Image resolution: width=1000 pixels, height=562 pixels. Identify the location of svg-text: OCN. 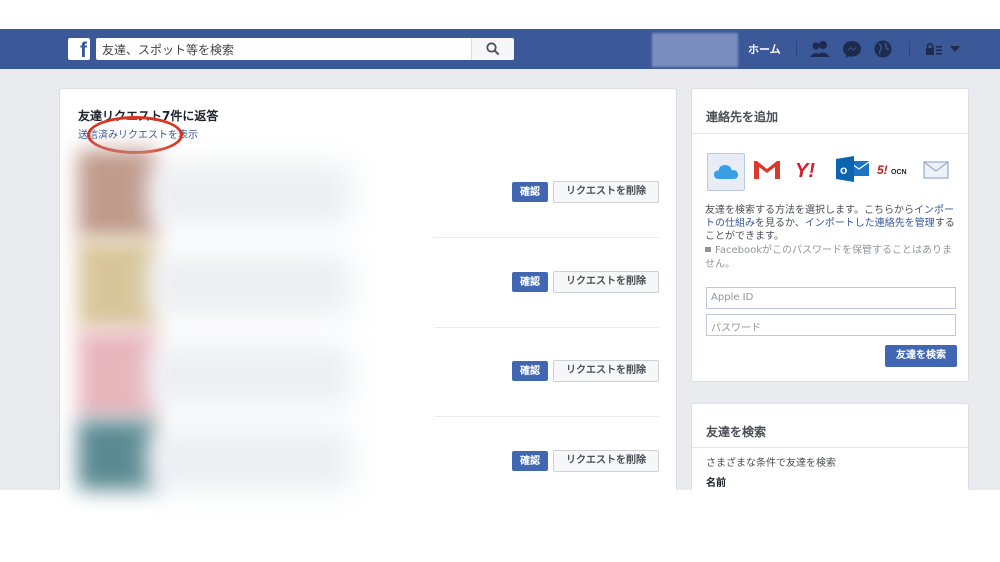
(899, 172).